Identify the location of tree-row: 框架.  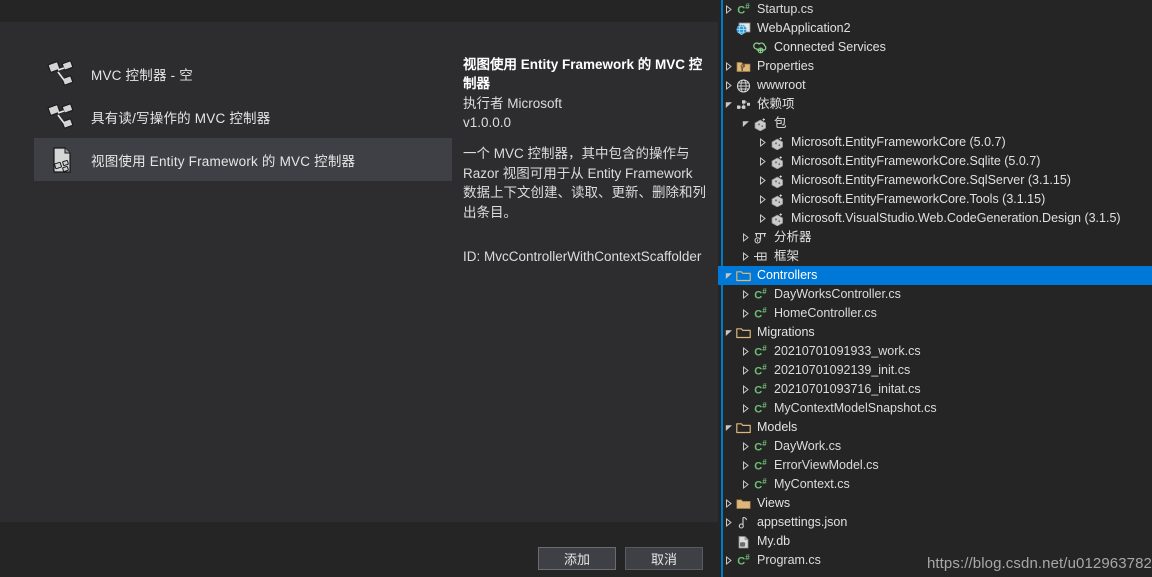
(935, 256).